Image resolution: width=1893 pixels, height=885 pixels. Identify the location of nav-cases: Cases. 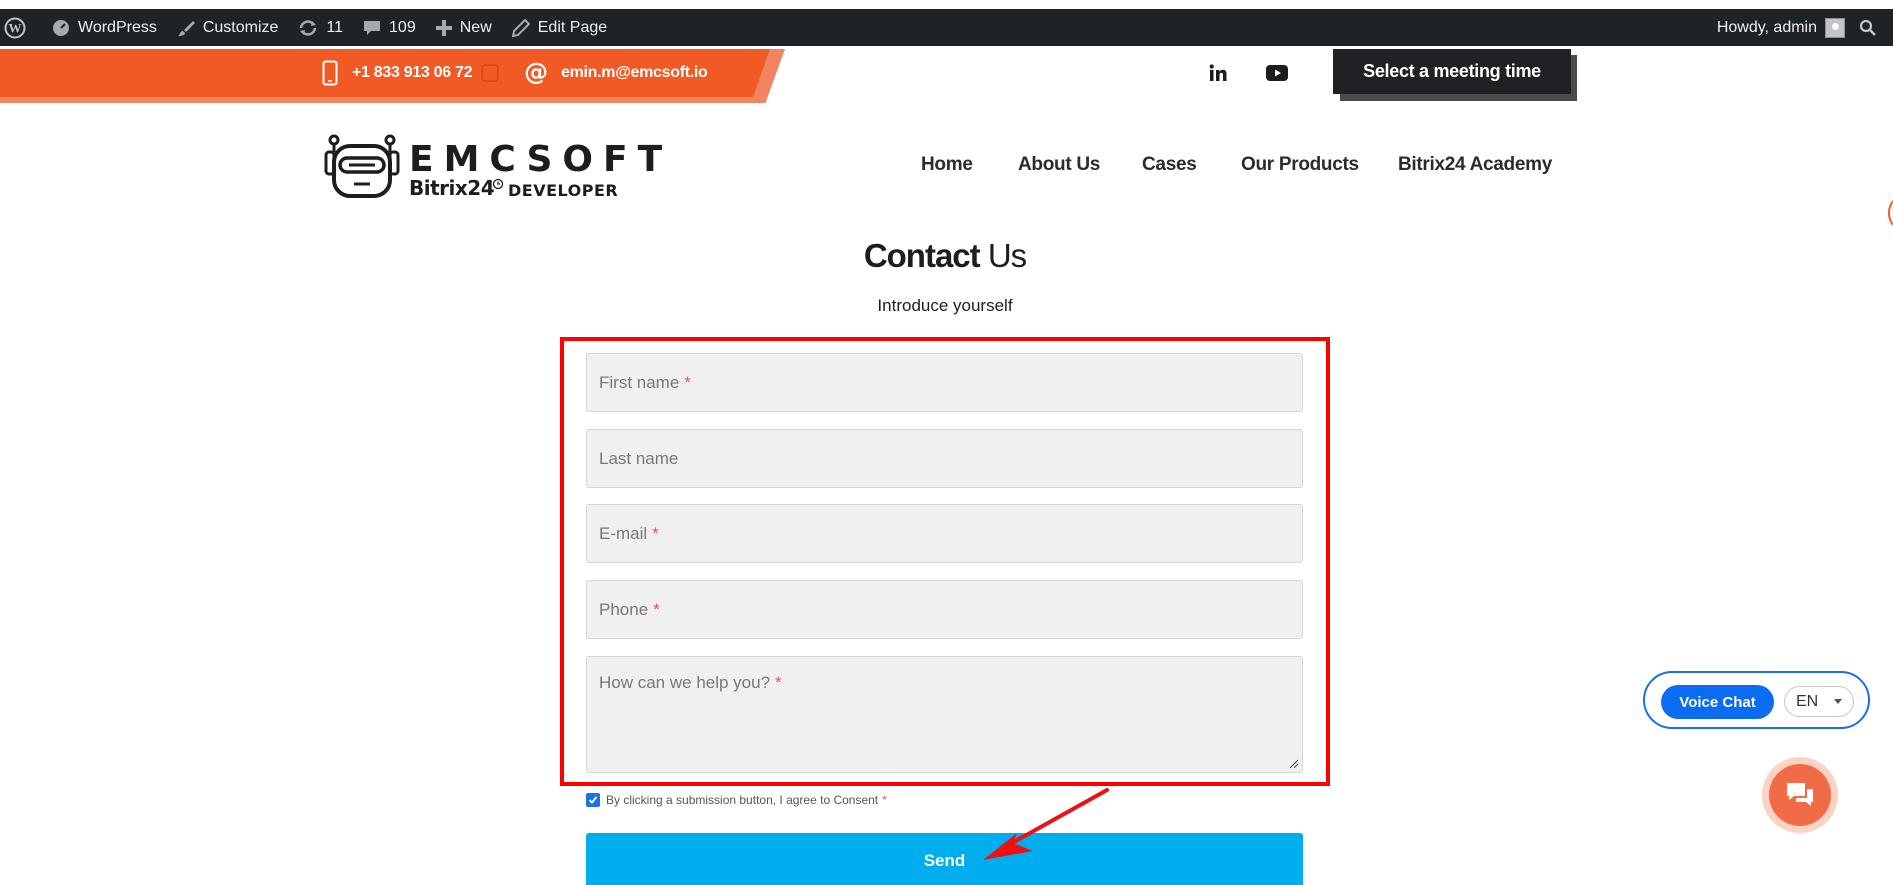
(1169, 166).